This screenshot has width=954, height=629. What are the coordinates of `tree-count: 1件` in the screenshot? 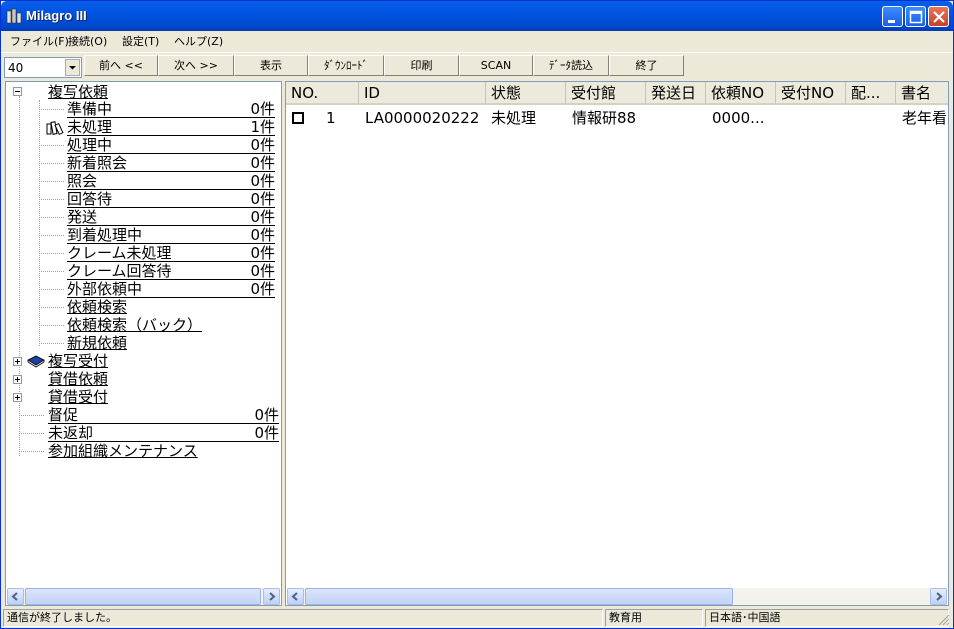 It's located at (262, 127).